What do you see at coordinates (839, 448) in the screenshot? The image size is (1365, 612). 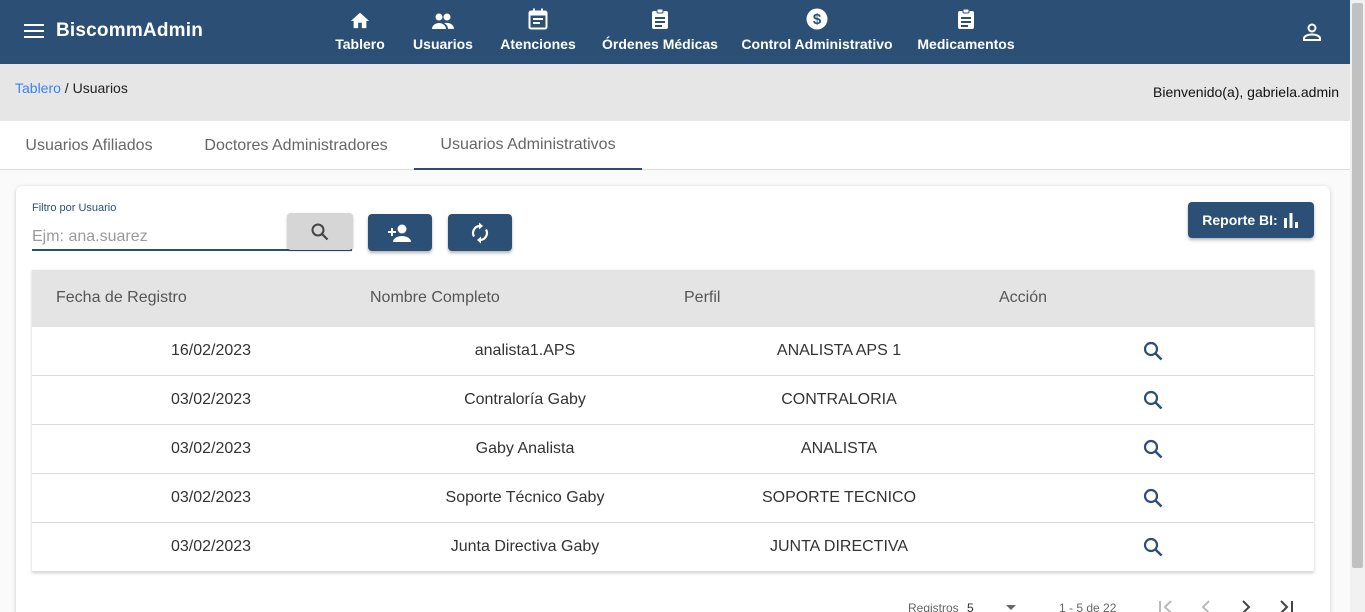 I see `cell-profile: ANALISTA` at bounding box center [839, 448].